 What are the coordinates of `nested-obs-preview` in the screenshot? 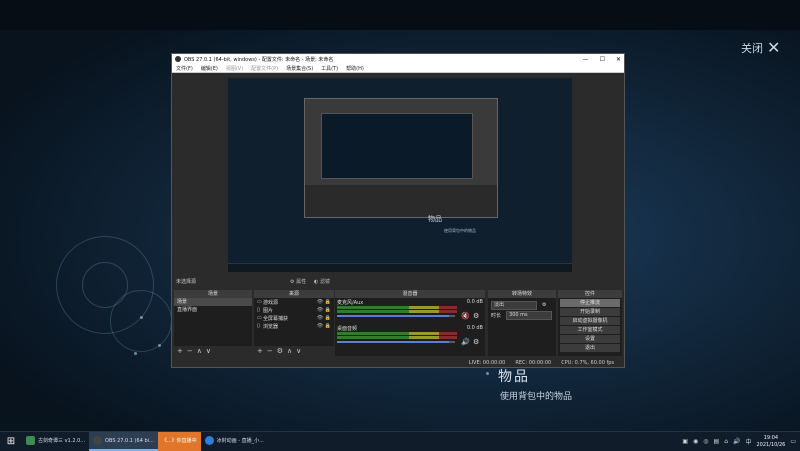 It's located at (401, 158).